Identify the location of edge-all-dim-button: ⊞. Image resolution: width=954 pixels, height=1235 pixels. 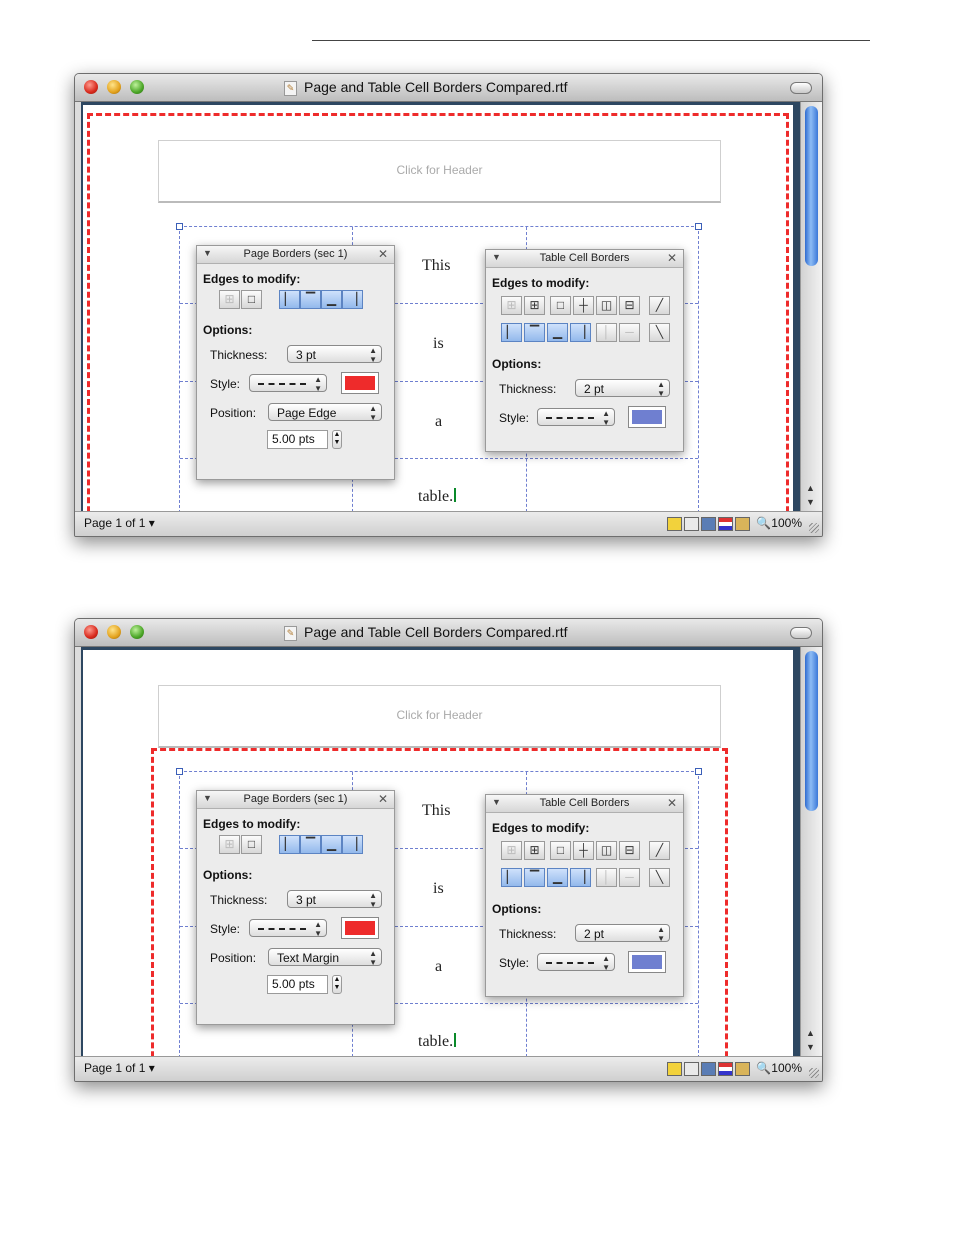
(511, 850).